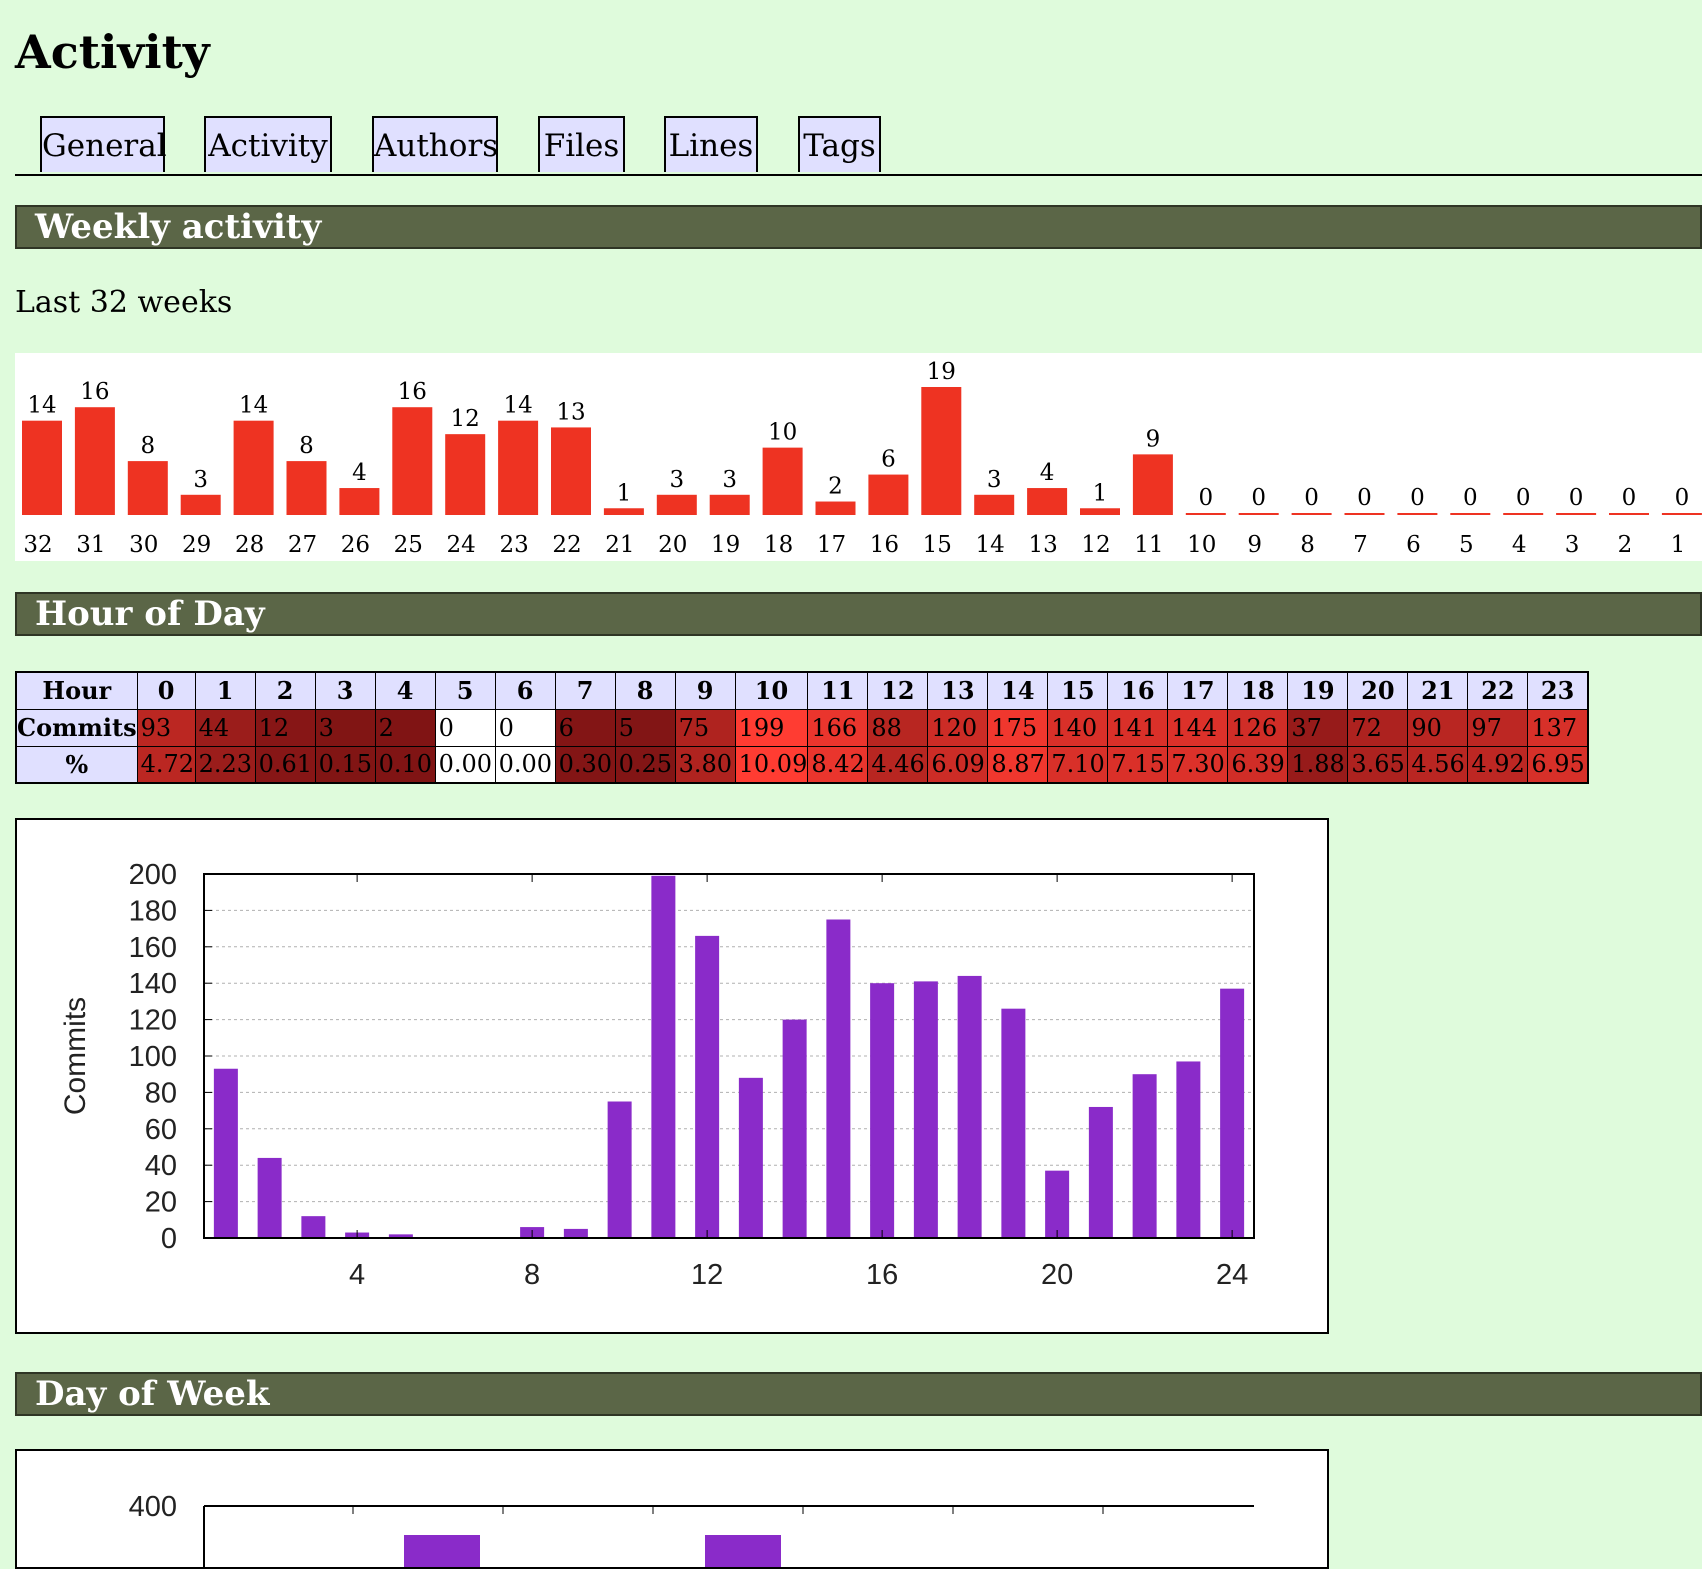  What do you see at coordinates (1558, 727) in the screenshot?
I see `commits-cell: 137` at bounding box center [1558, 727].